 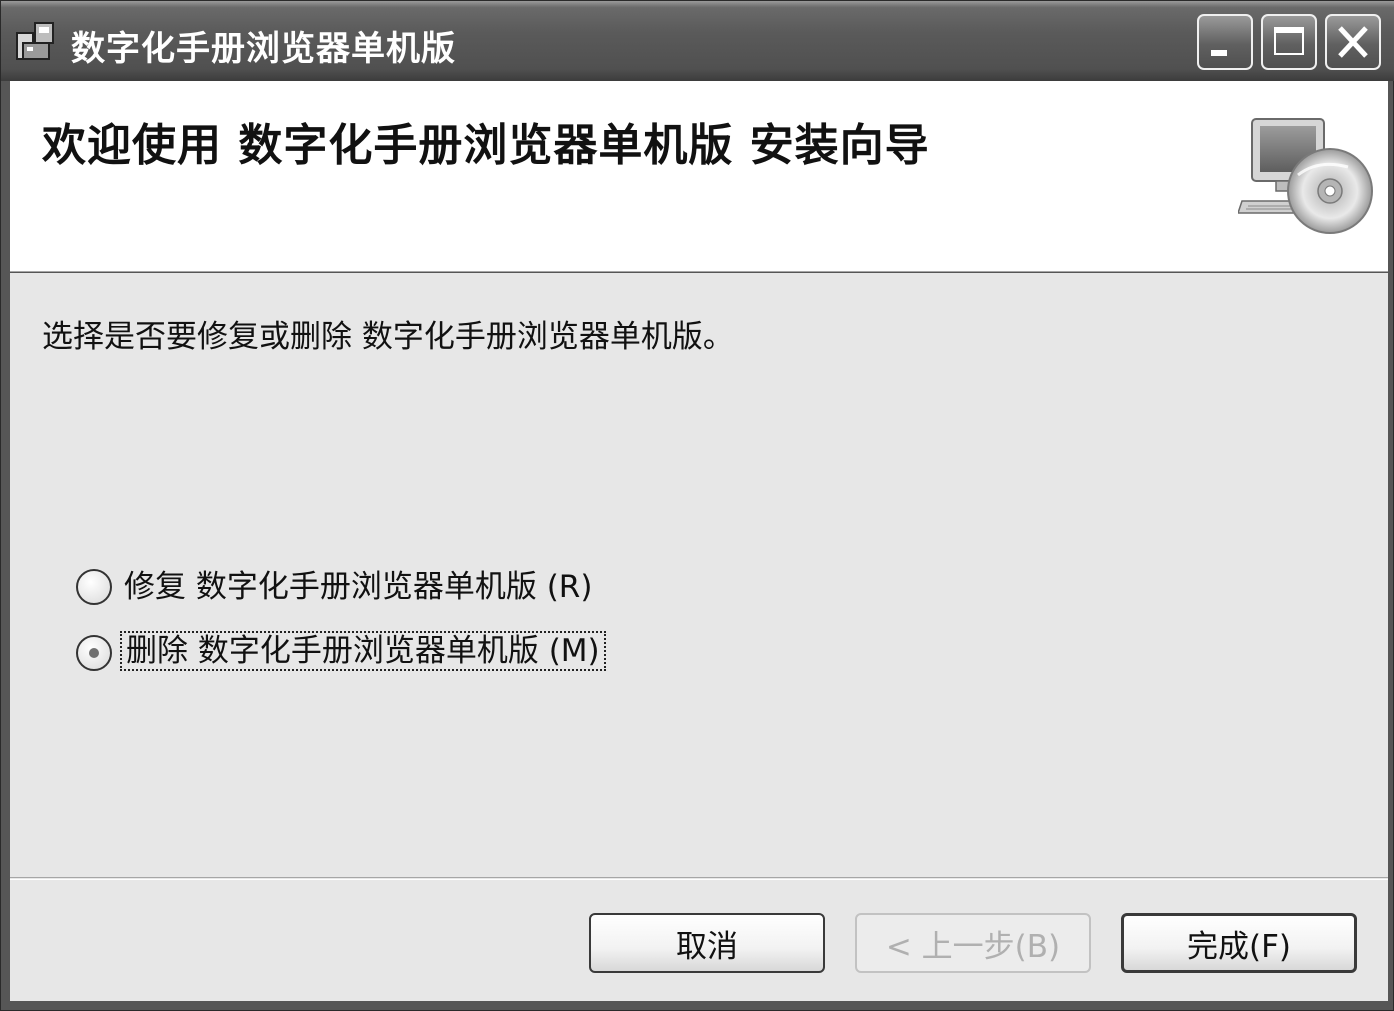 I want to click on repair-option-label: 修复 数字化手册浏览器单机版 (R), so click(x=358, y=587).